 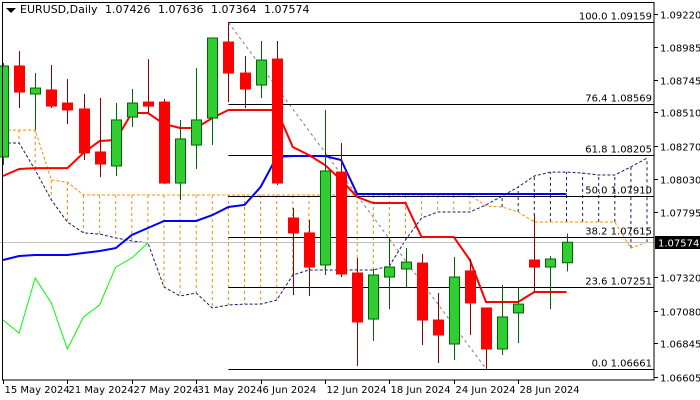 What do you see at coordinates (618, 150) in the screenshot?
I see `fib-level-label: 61.8 1.08205` at bounding box center [618, 150].